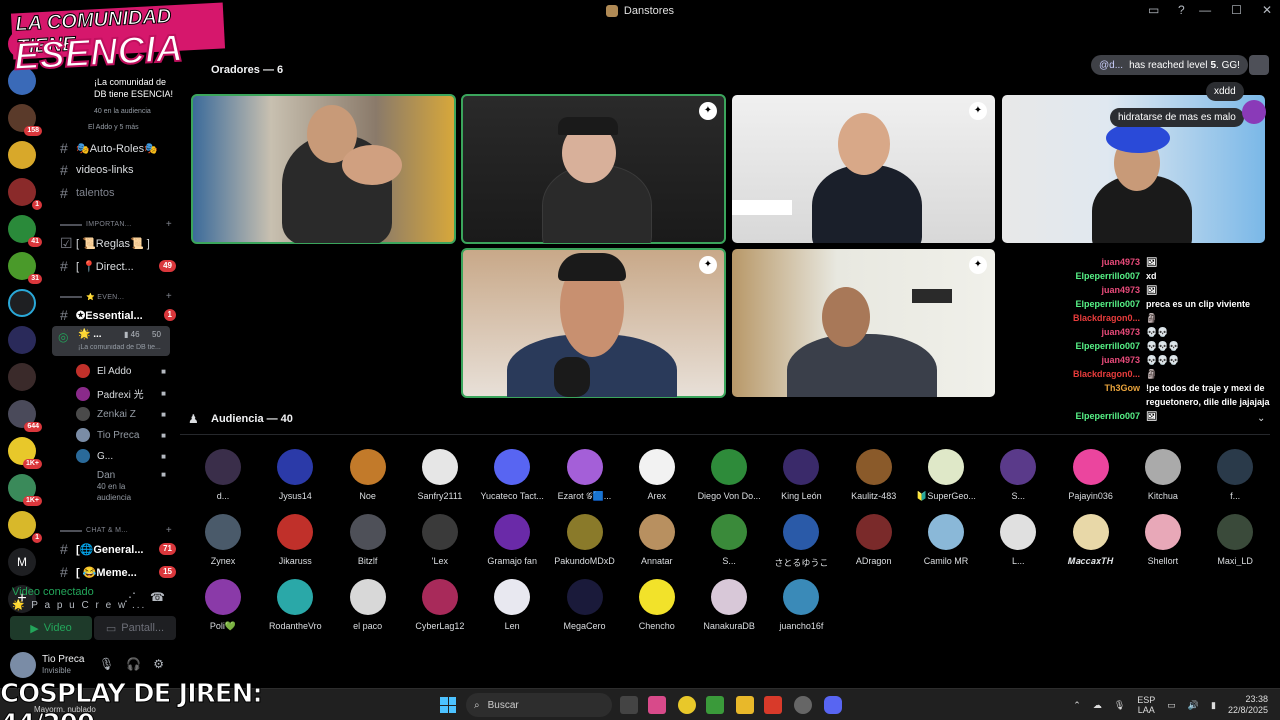  Describe the element at coordinates (118, 266) in the screenshot. I see `channel-direct: #[ 📍Direct... 49` at that location.